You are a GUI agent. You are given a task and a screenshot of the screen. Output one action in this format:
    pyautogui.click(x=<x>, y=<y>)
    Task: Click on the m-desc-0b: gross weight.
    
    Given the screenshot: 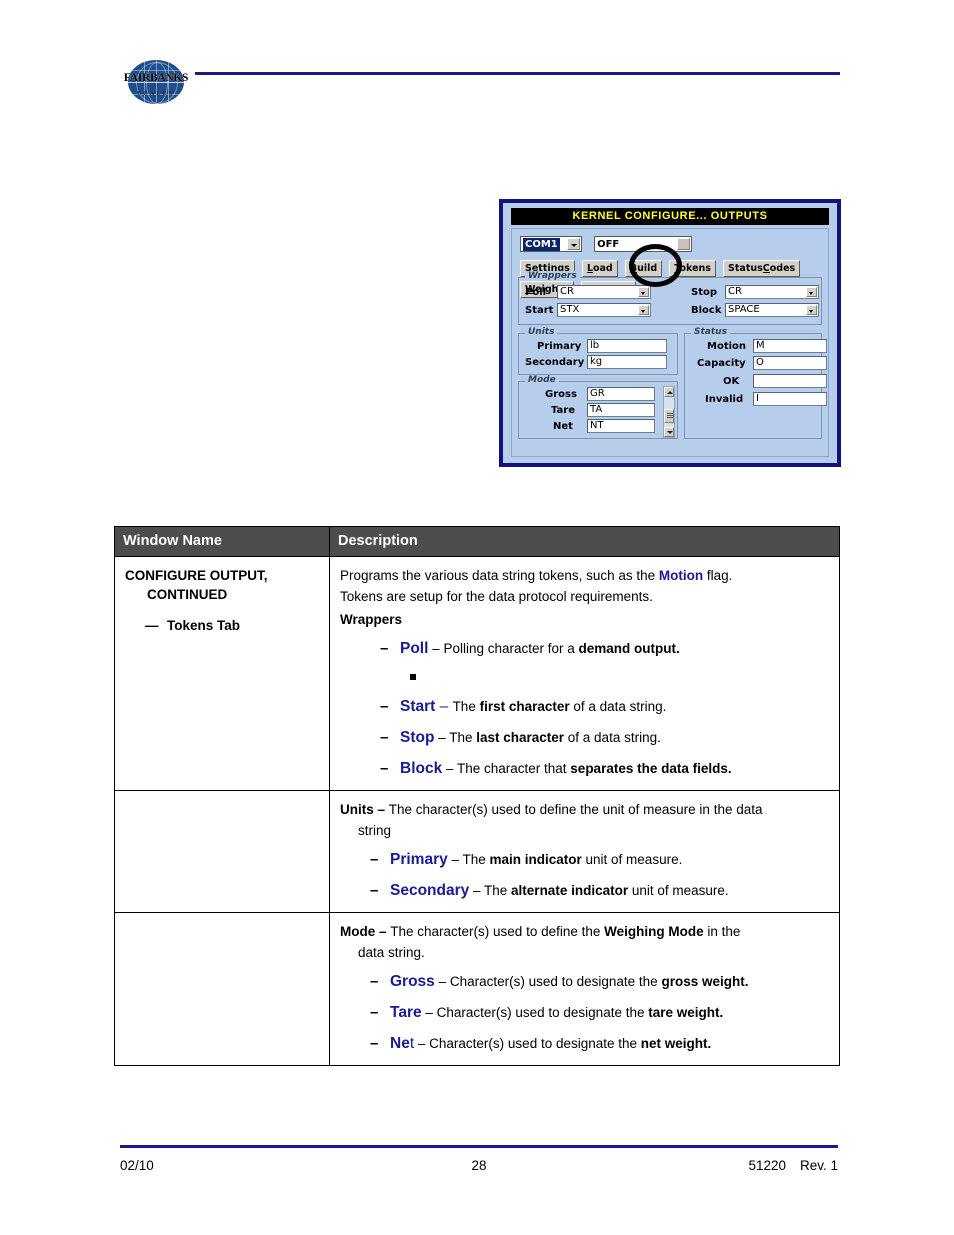 What is the action you would take?
    pyautogui.click(x=705, y=982)
    